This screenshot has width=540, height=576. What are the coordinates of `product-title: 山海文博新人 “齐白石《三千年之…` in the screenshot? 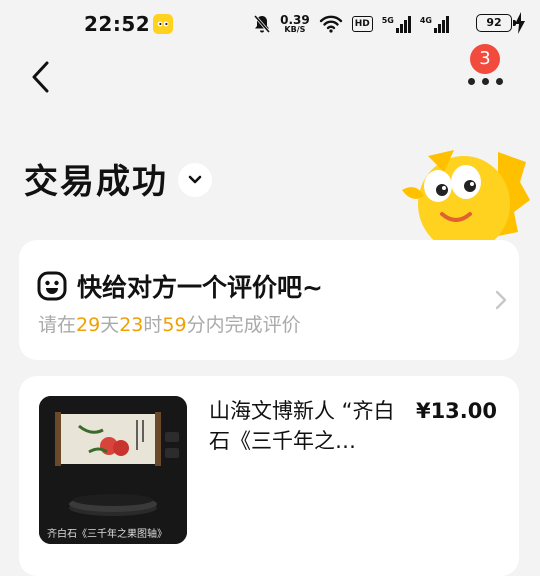 It's located at (309, 426).